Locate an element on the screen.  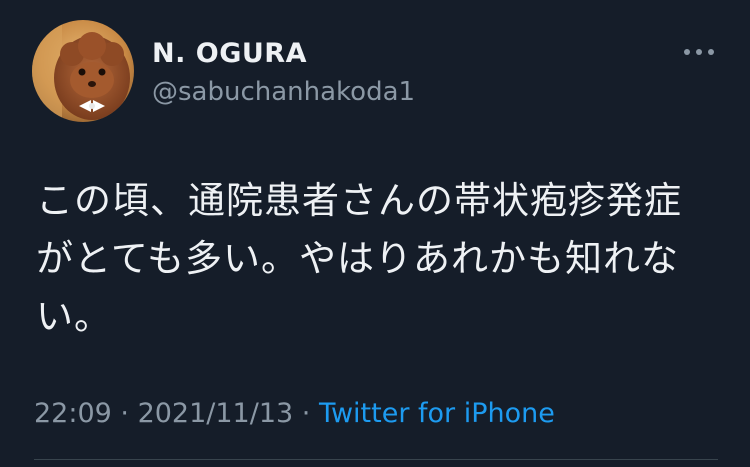
divider is located at coordinates (376, 459).